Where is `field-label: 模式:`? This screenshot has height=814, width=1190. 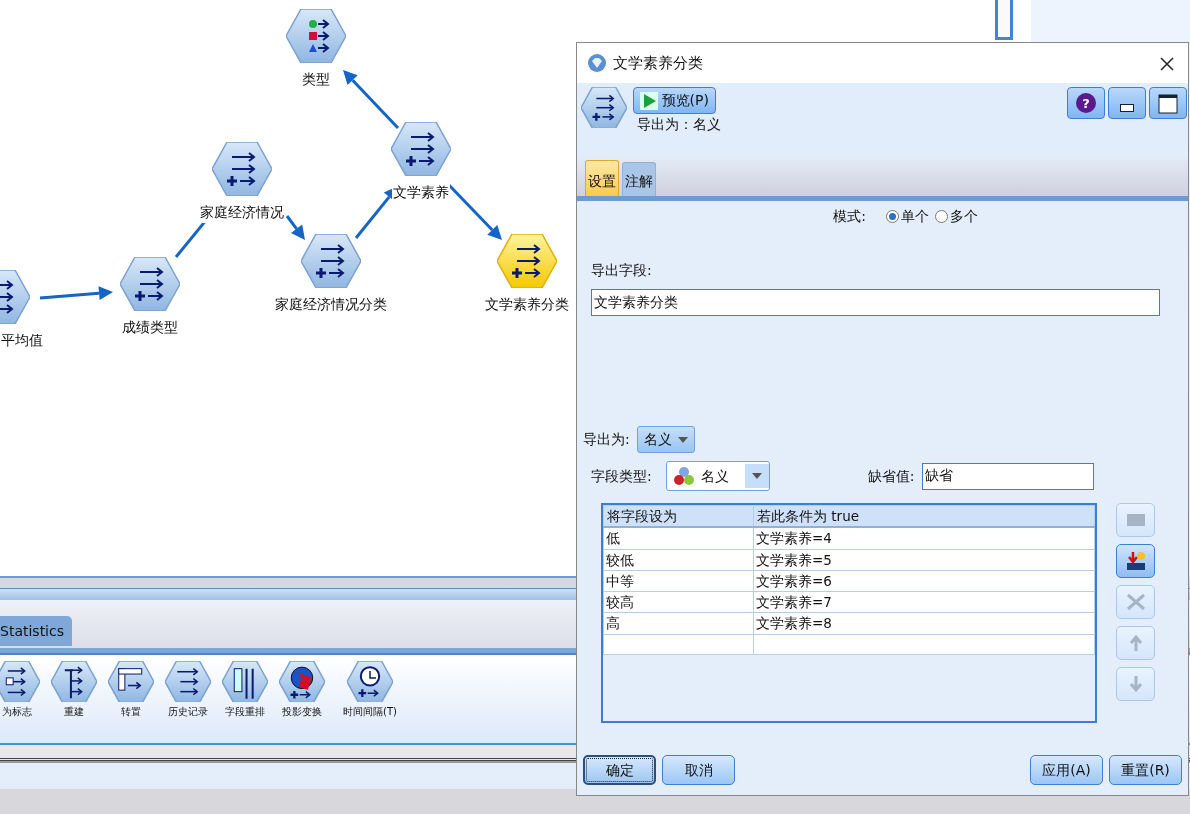 field-label: 模式: is located at coordinates (849, 216).